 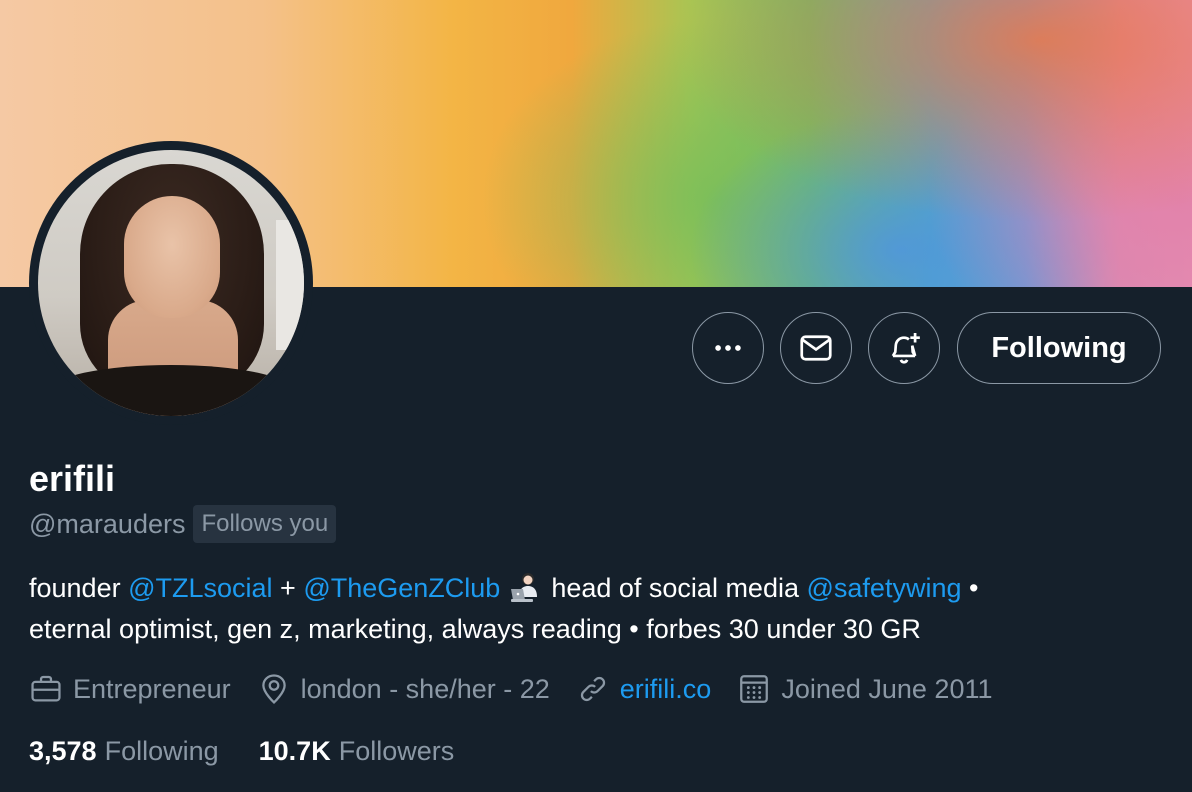 I want to click on avatar-photo, so click(x=171, y=283).